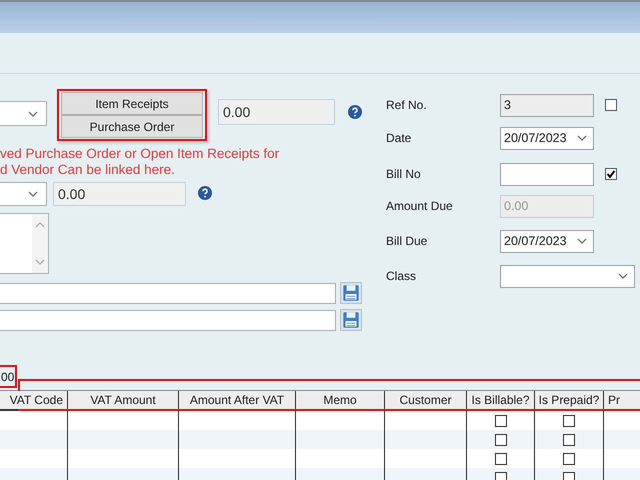  What do you see at coordinates (402, 276) in the screenshot?
I see `field-label: Class` at bounding box center [402, 276].